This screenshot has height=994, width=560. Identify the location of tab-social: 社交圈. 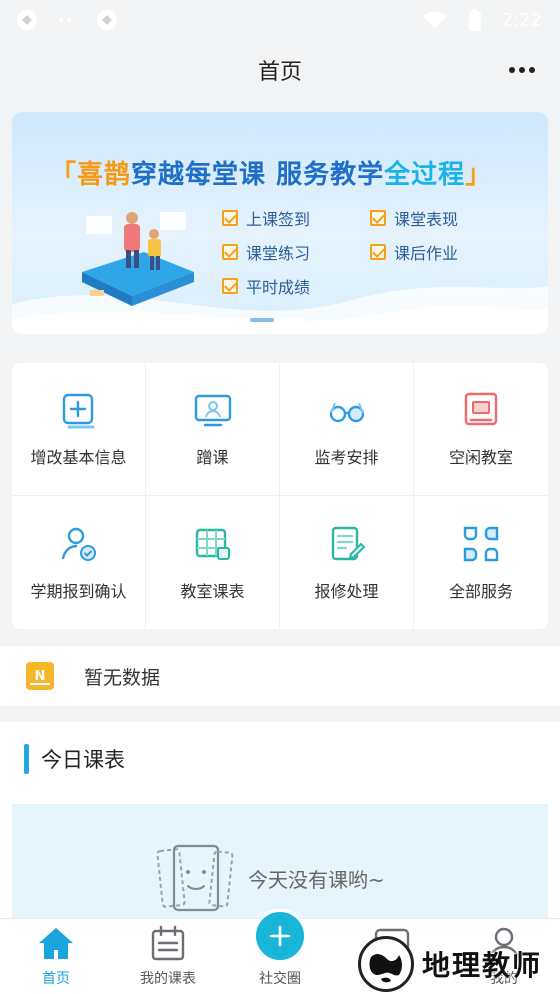
(280, 951).